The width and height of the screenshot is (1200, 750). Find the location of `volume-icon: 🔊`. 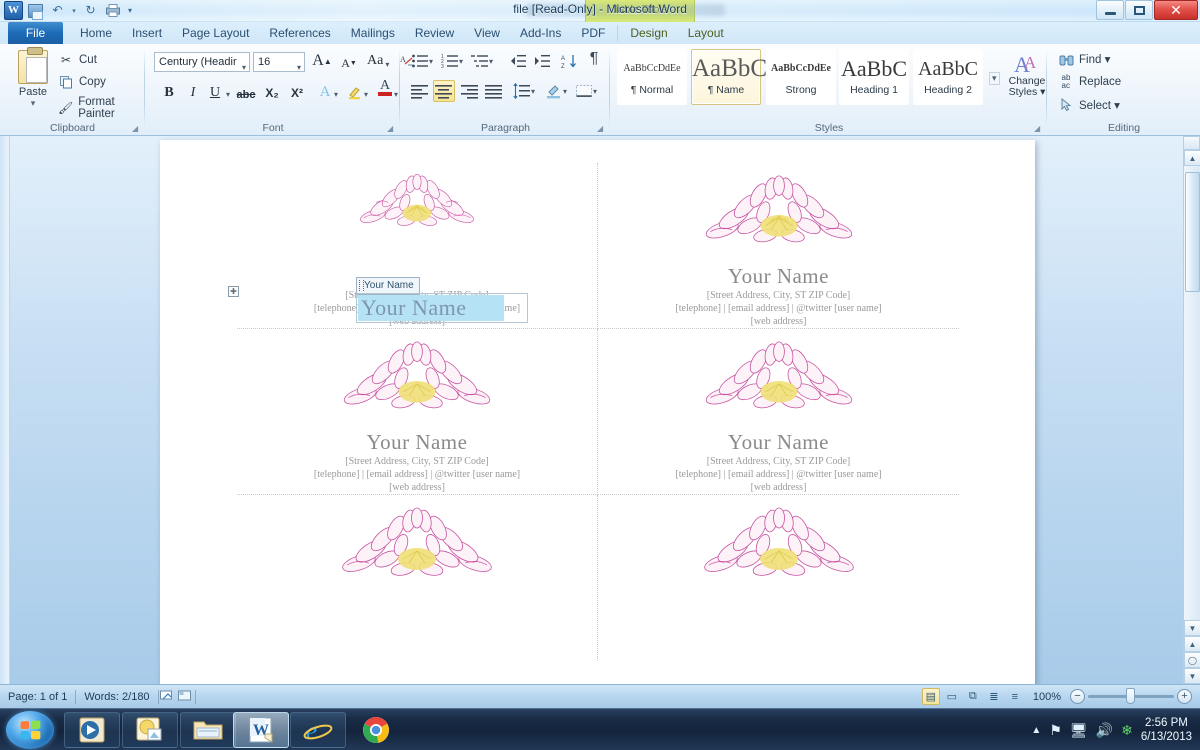

volume-icon: 🔊 is located at coordinates (1104, 730).